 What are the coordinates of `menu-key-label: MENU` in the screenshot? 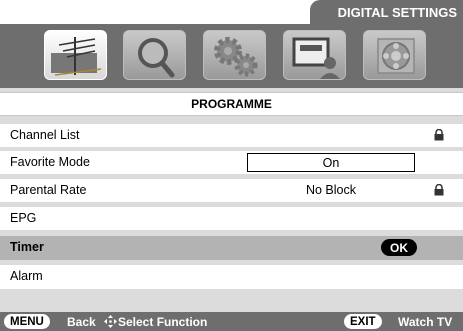 It's located at (27, 321).